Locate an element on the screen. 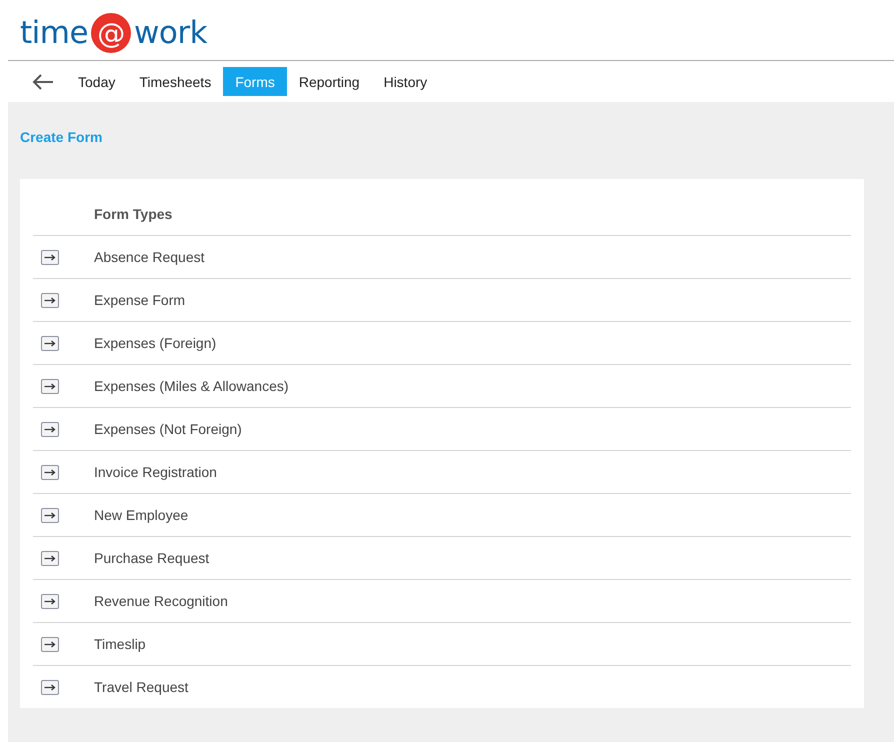 The image size is (894, 742). back-button is located at coordinates (43, 82).